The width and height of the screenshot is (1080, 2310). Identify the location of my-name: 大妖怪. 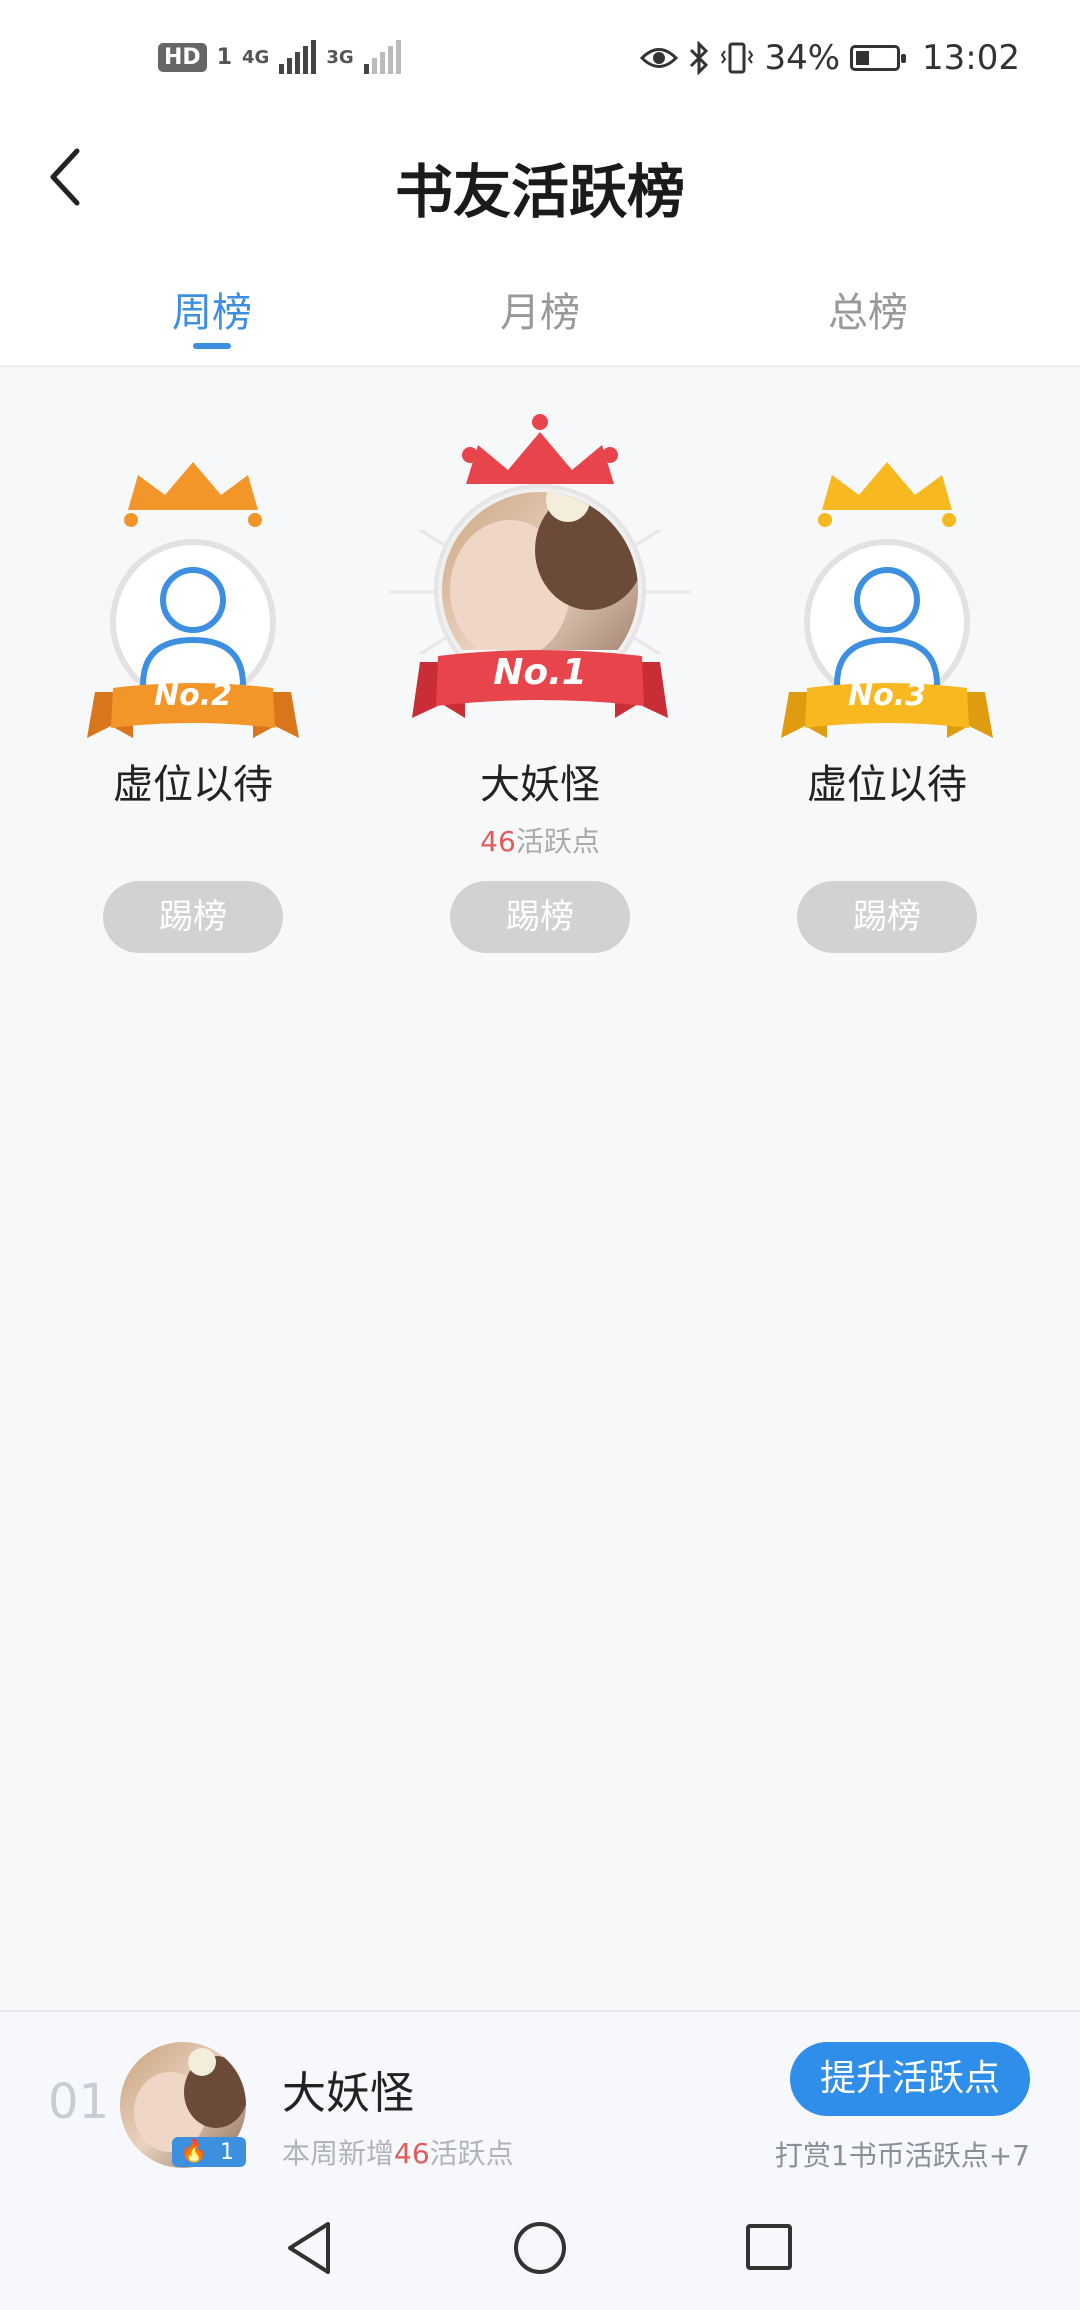
(348, 2093).